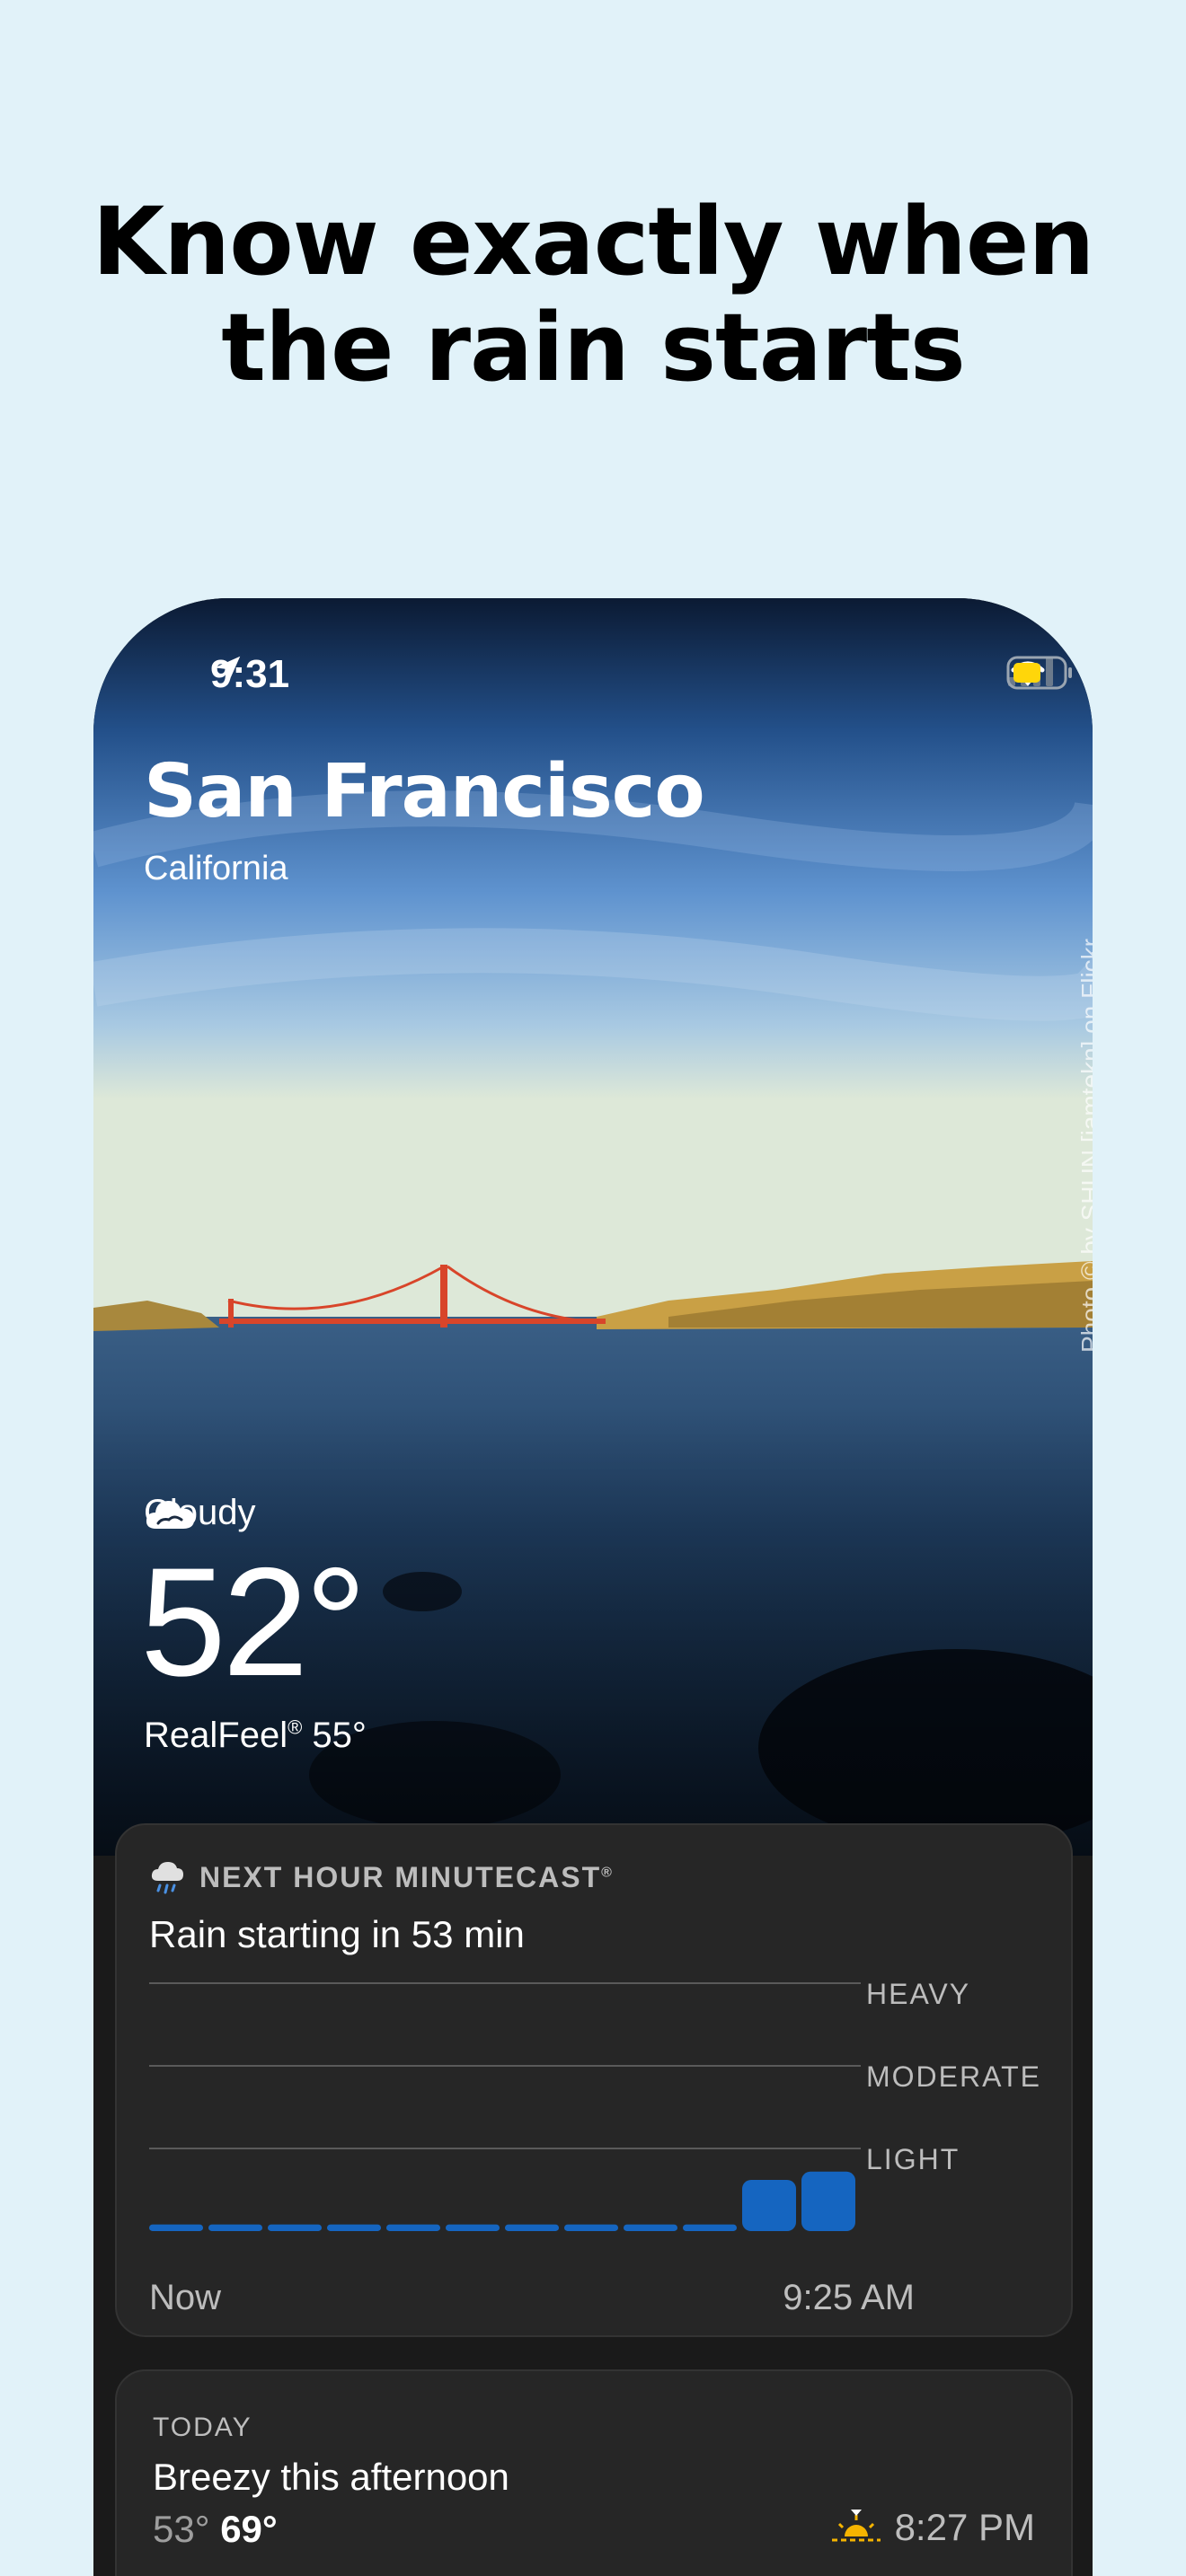  What do you see at coordinates (593, 347) in the screenshot?
I see `headline-line-2: the rain starts` at bounding box center [593, 347].